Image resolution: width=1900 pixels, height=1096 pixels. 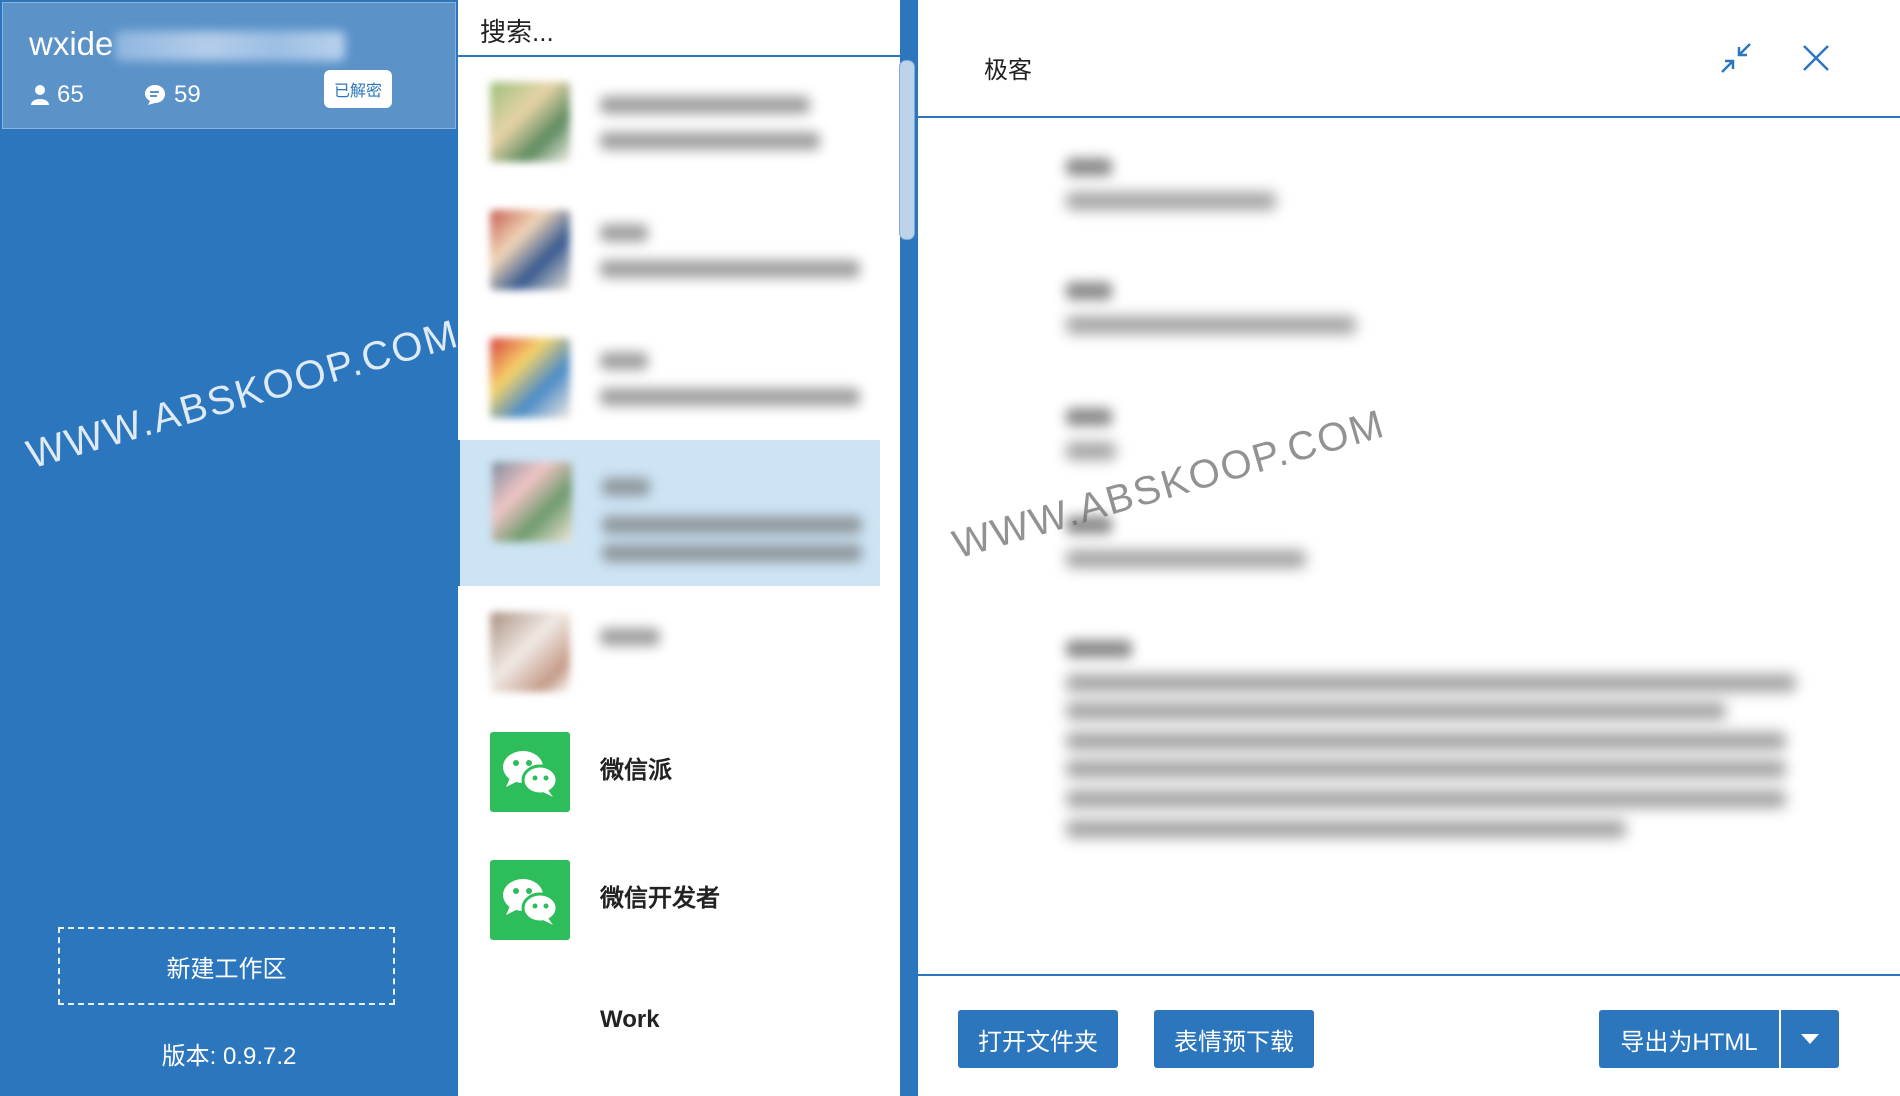 What do you see at coordinates (172, 95) in the screenshot?
I see `chat-count: 59` at bounding box center [172, 95].